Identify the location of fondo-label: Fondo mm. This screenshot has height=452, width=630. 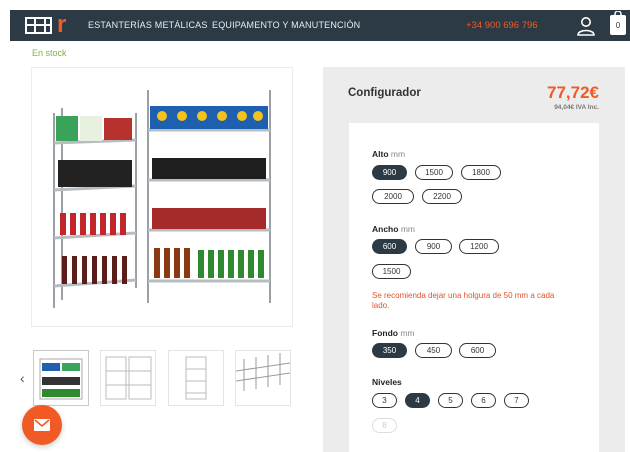
(393, 333).